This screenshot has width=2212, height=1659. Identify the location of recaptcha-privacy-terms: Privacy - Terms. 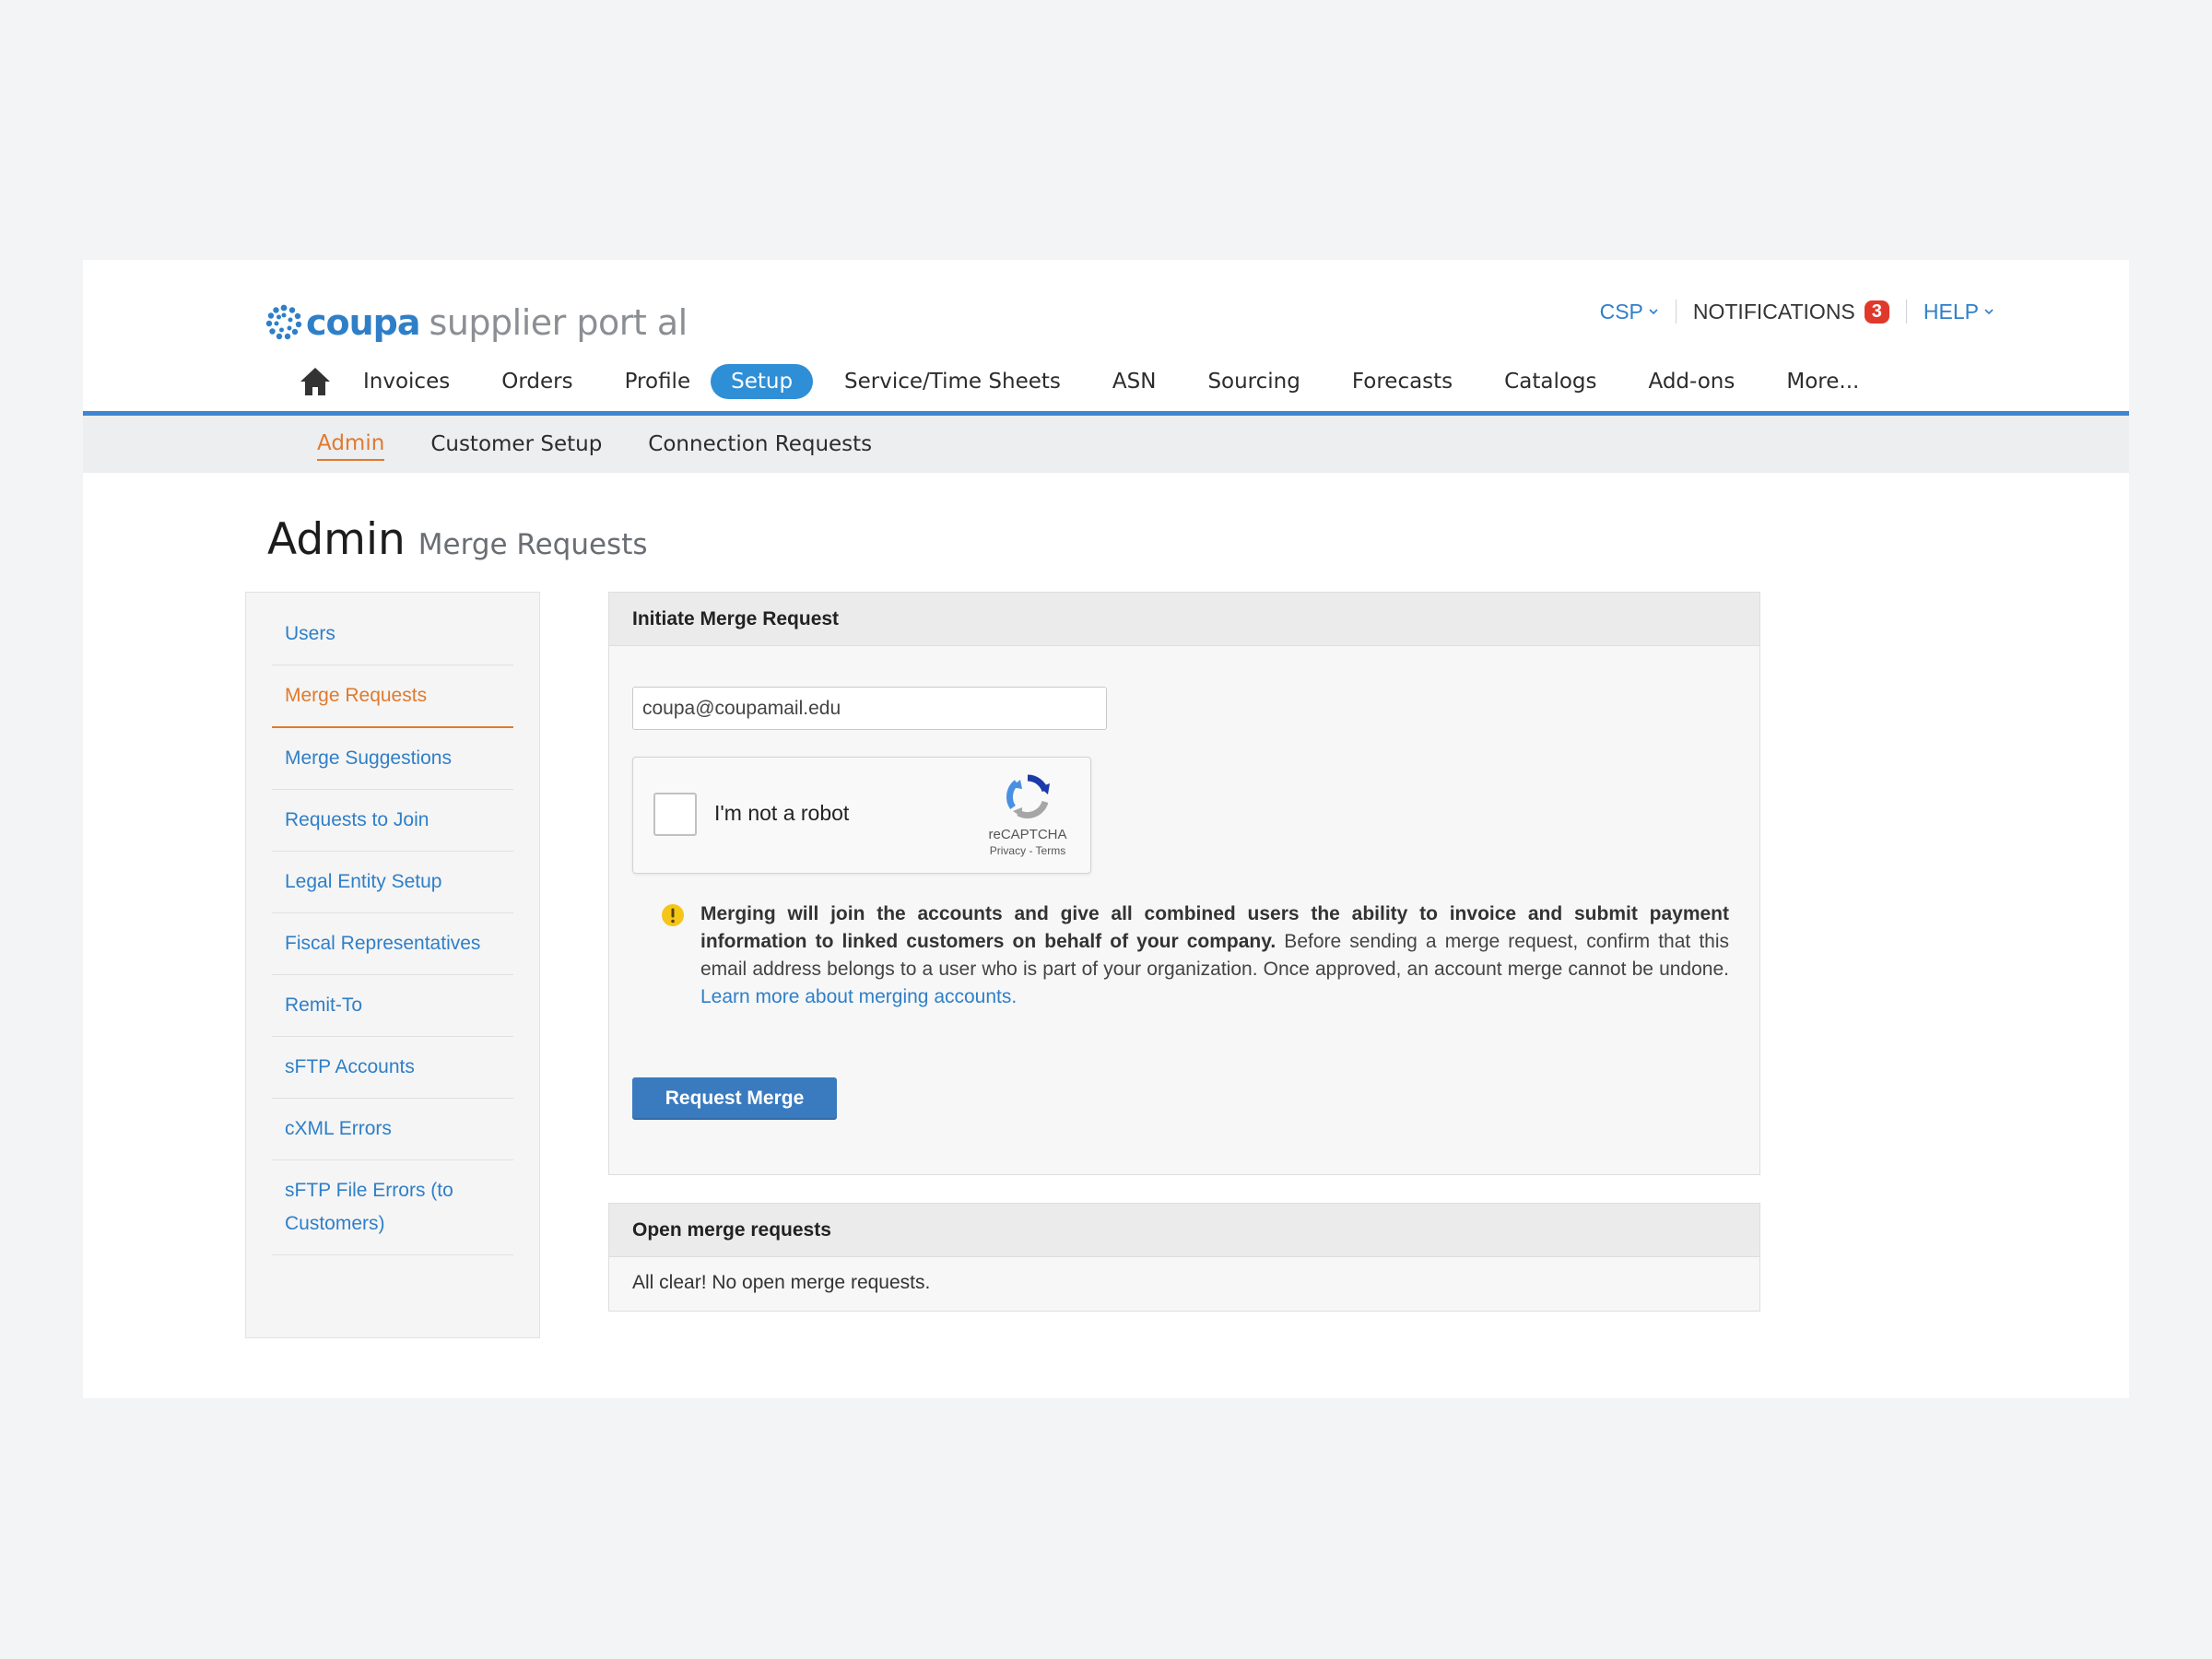
(1028, 850).